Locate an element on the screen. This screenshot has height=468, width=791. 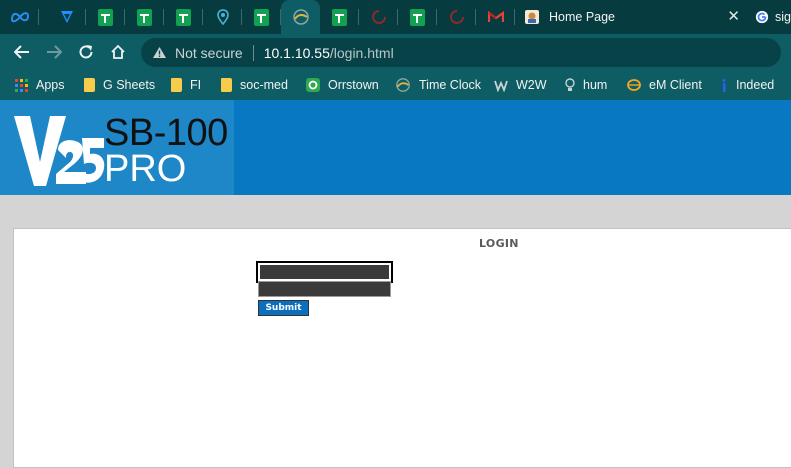
tab-title-label: Home Page is located at coordinates (582, 17).